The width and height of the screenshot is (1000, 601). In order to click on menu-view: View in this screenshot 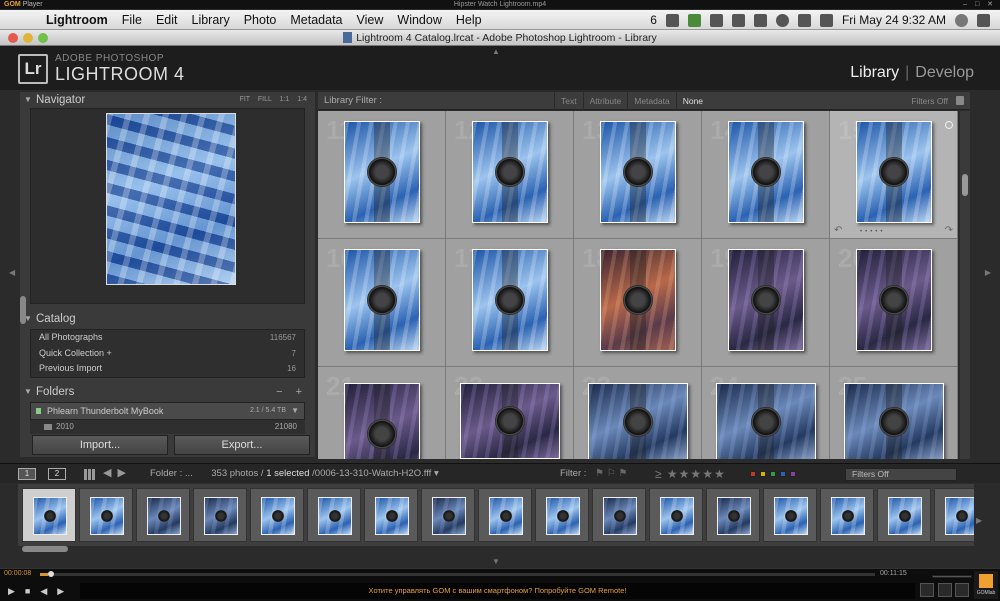, I will do `click(370, 20)`.